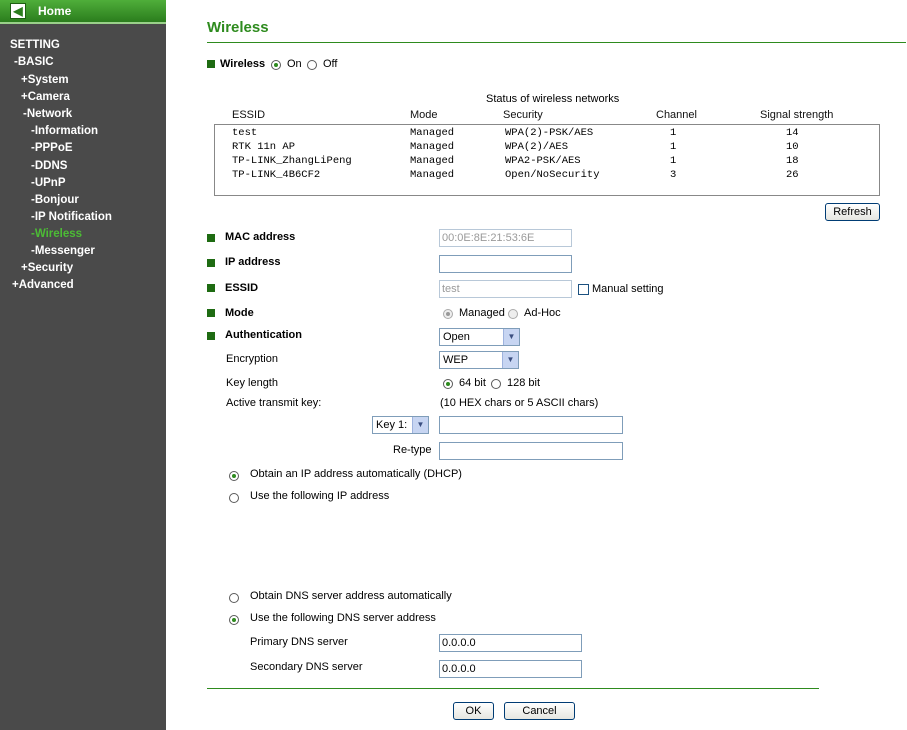 The image size is (907, 730). What do you see at coordinates (792, 133) in the screenshot?
I see `row-signal: 14` at bounding box center [792, 133].